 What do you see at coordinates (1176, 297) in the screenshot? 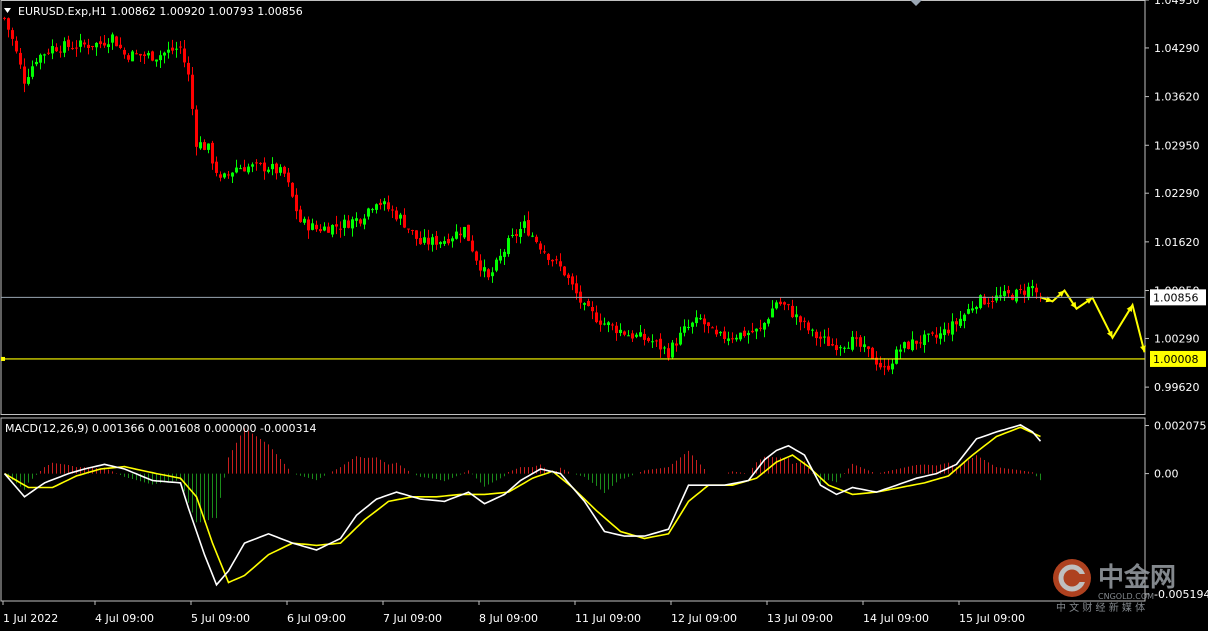
I see `current-price-label: 1.00856` at bounding box center [1176, 297].